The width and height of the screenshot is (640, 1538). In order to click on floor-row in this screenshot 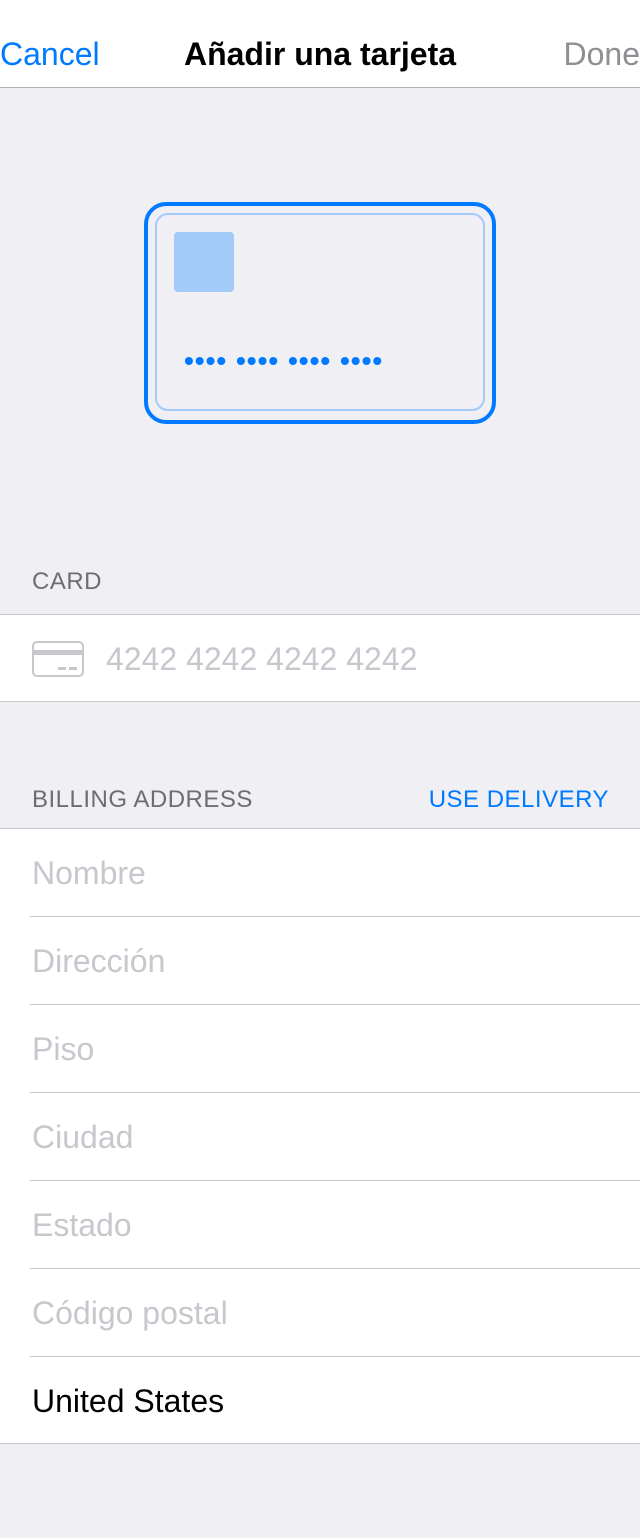, I will do `click(320, 1049)`.